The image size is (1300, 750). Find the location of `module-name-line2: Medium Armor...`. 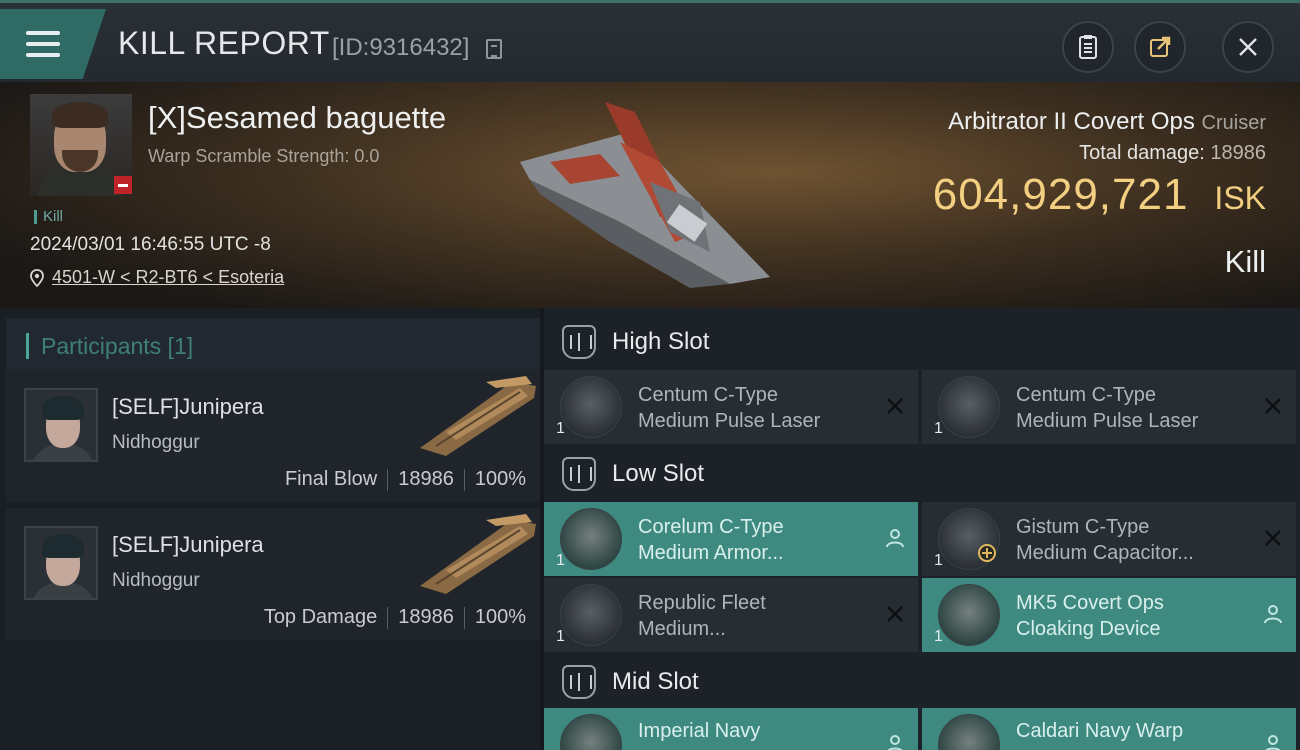

module-name-line2: Medium Armor... is located at coordinates (711, 553).